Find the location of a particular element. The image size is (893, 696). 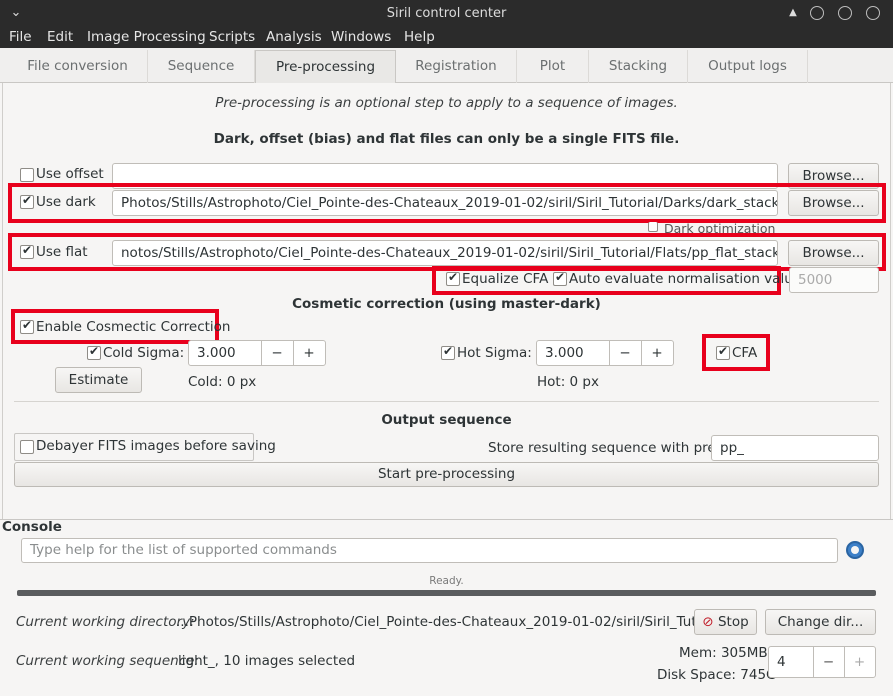

debayer-label: Debayer FITS images before saving is located at coordinates (156, 446).